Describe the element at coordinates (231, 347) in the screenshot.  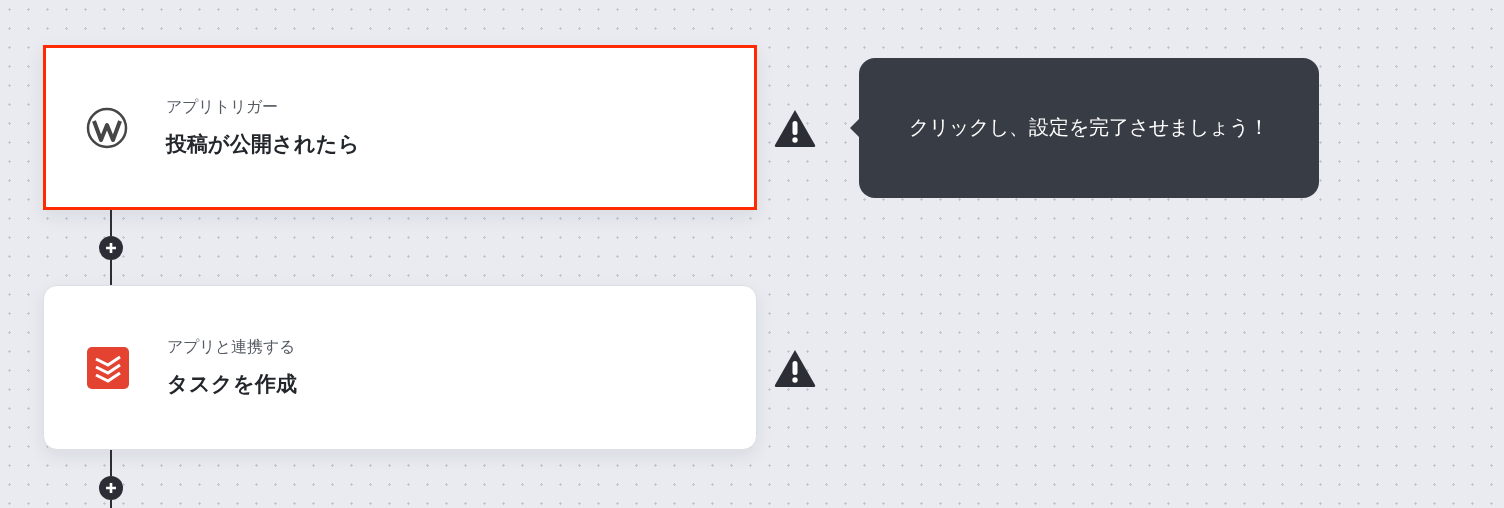
I see `step-type-label: アプリと連携する` at that location.